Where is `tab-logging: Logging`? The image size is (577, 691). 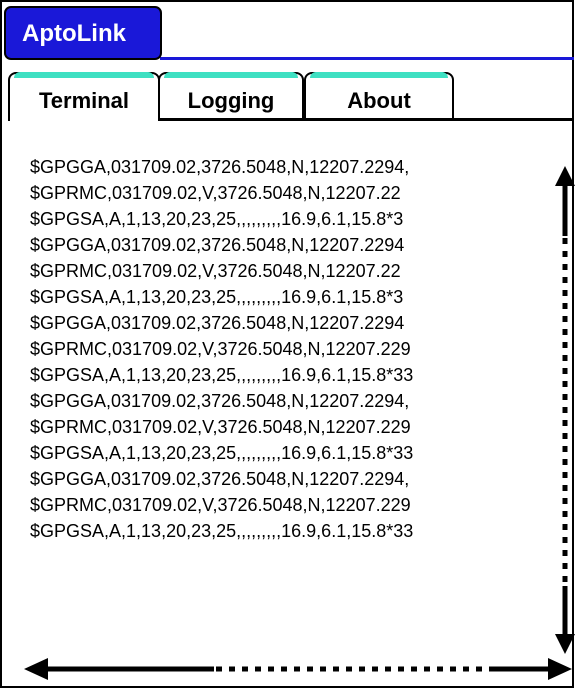 tab-logging: Logging is located at coordinates (231, 96).